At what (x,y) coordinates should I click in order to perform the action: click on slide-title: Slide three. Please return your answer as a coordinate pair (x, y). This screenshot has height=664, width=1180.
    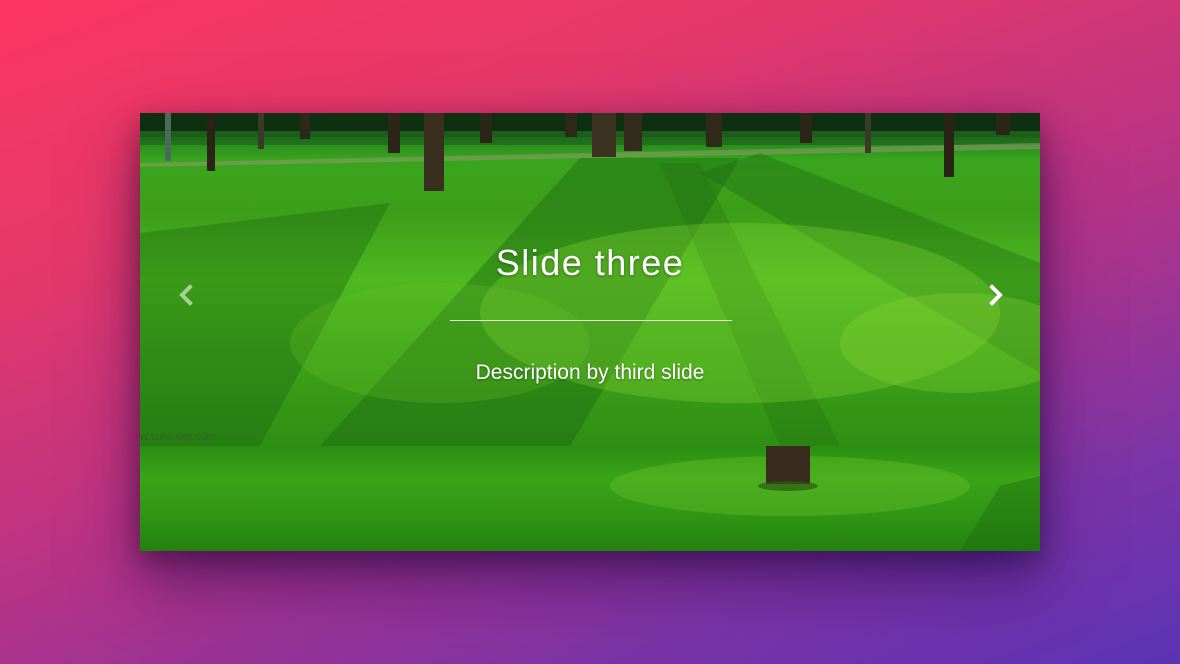
    Looking at the image, I should click on (590, 262).